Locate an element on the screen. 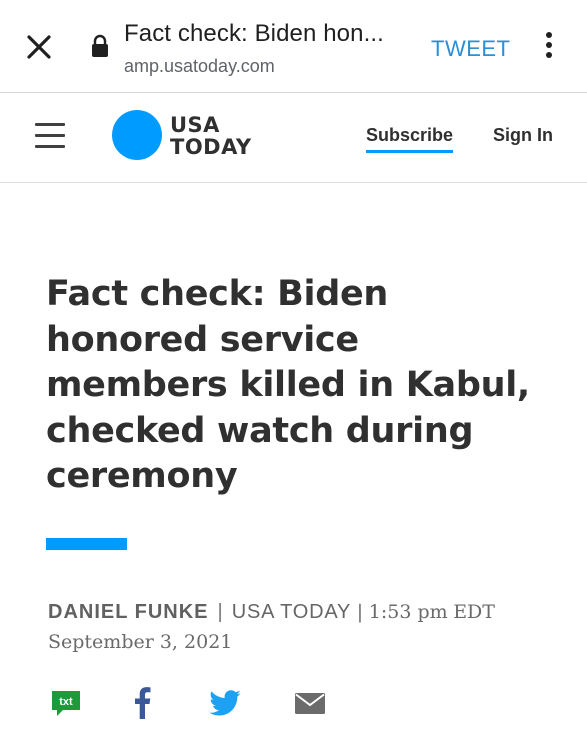 This screenshot has width=587, height=750. logo-dot is located at coordinates (137, 135).